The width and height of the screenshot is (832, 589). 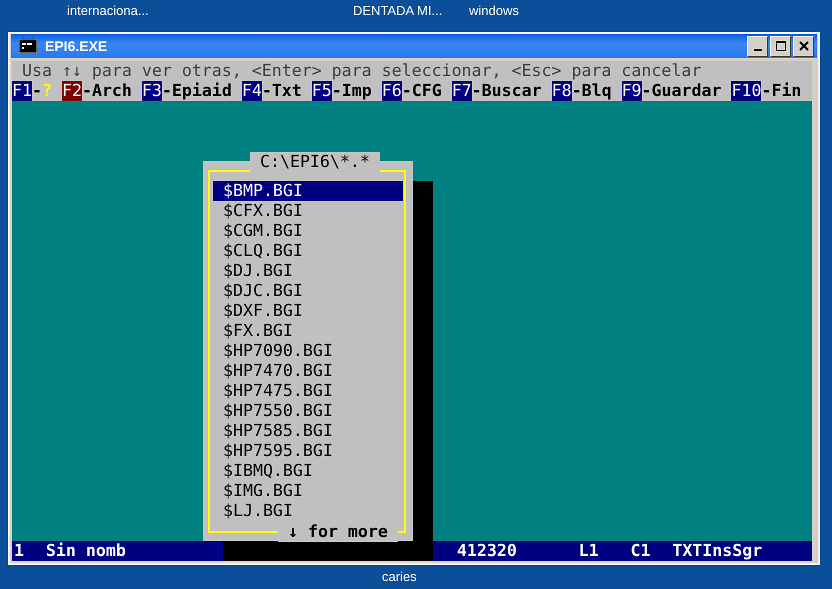 I want to click on file-item: $IBMQ.BGI, so click(x=308, y=471).